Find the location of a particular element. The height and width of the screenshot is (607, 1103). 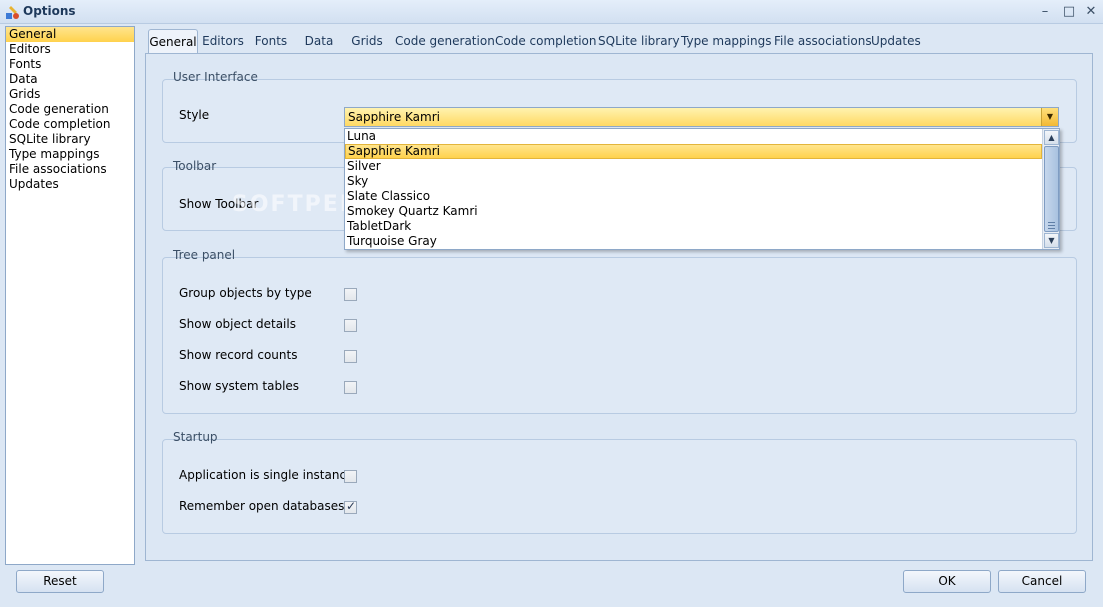

tab-code-generation: Code generation is located at coordinates (445, 41).